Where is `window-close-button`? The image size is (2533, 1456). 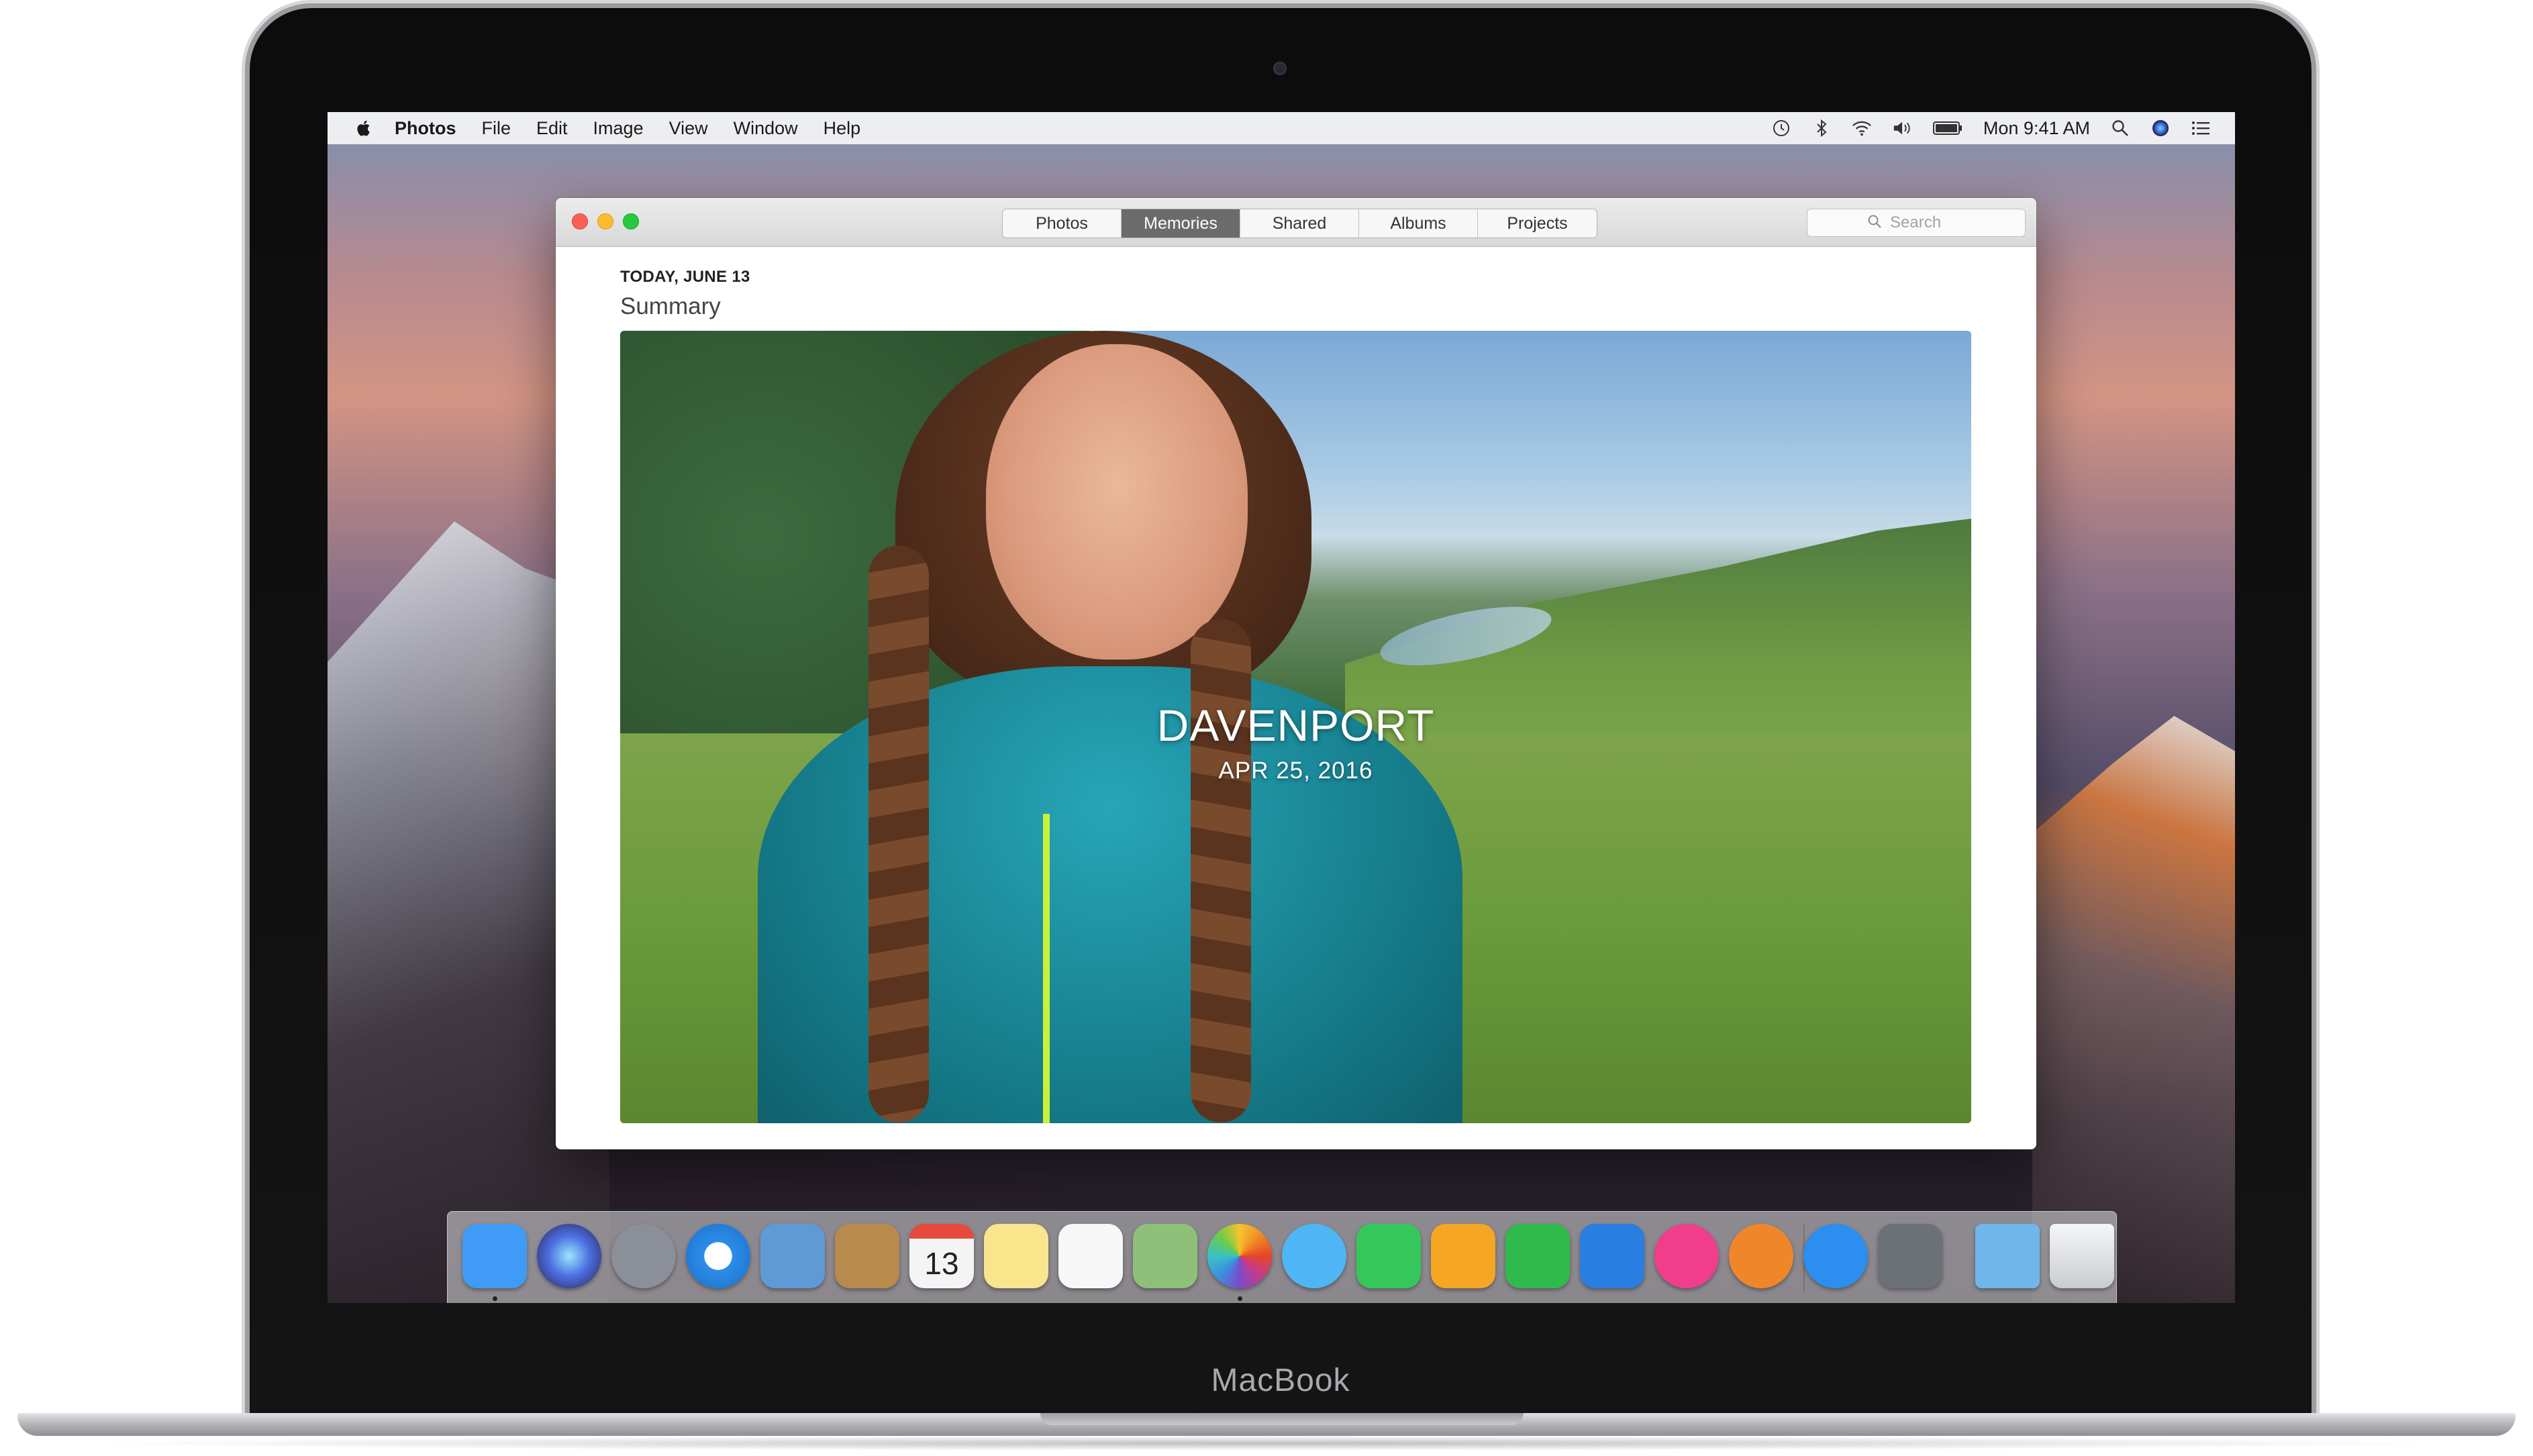 window-close-button is located at coordinates (580, 221).